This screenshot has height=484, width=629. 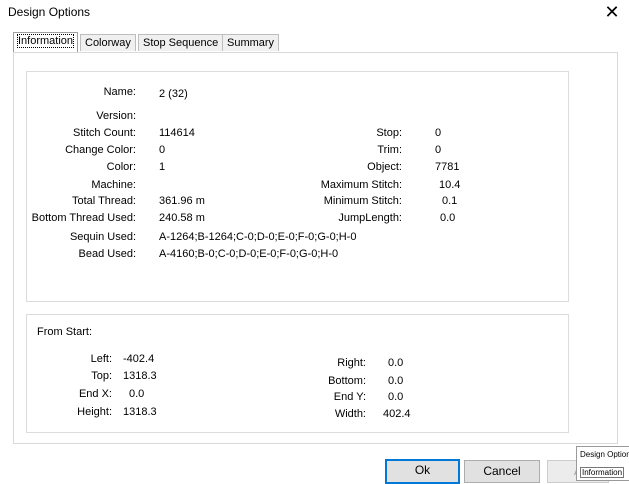 What do you see at coordinates (65, 332) in the screenshot?
I see `from-start-heading: From Start:` at bounding box center [65, 332].